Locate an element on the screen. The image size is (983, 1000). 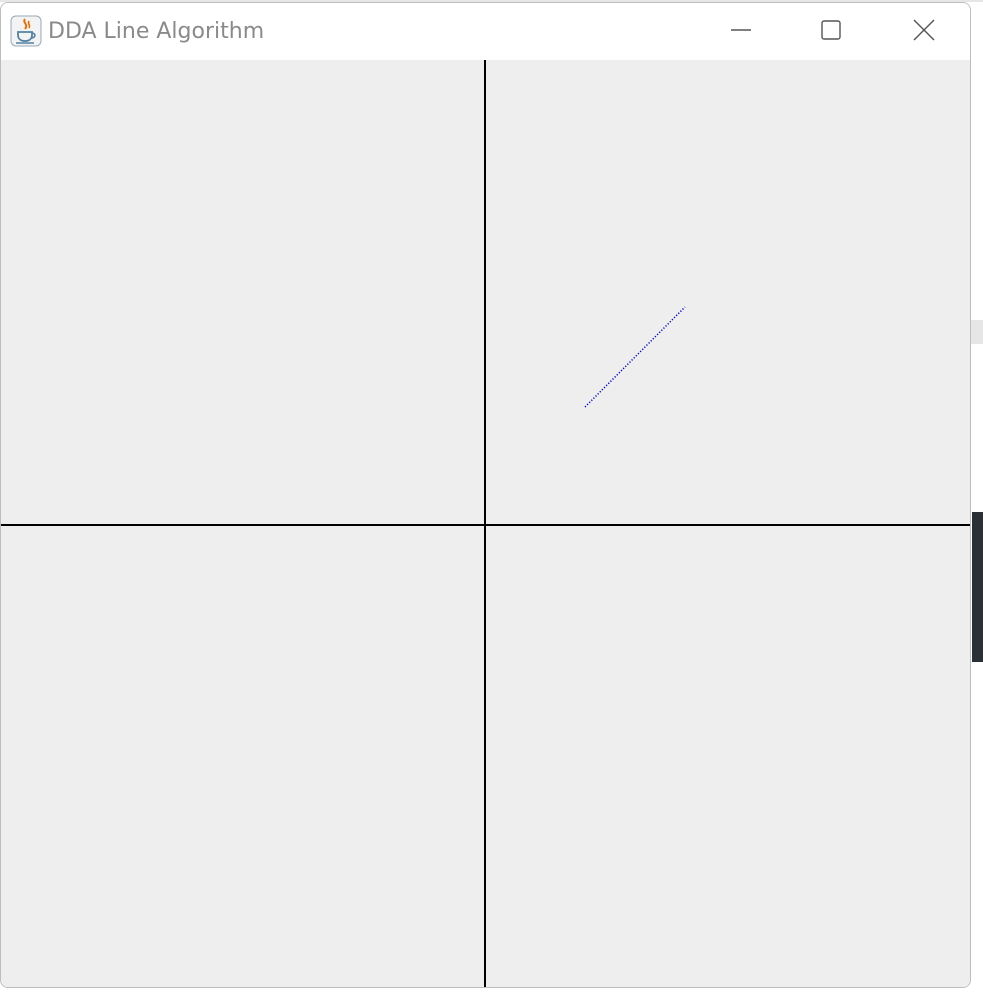
minimize-button is located at coordinates (741, 32).